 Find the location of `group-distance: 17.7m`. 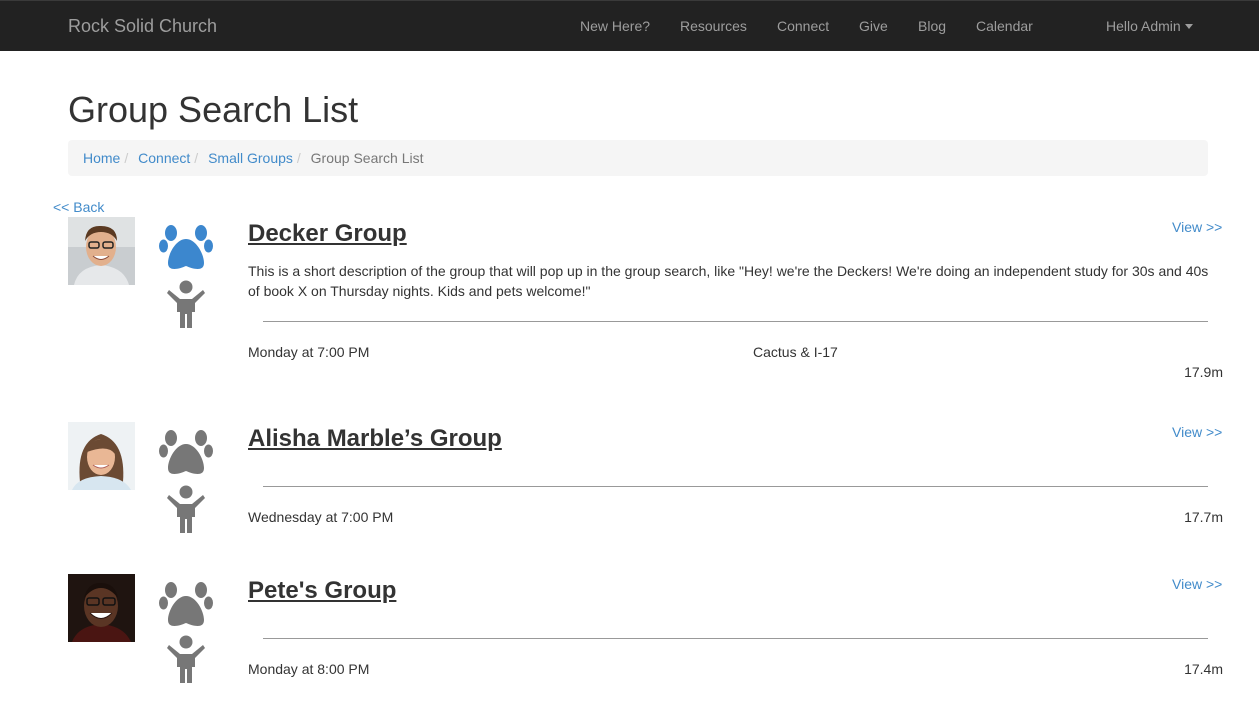

group-distance: 17.7m is located at coordinates (1203, 517).